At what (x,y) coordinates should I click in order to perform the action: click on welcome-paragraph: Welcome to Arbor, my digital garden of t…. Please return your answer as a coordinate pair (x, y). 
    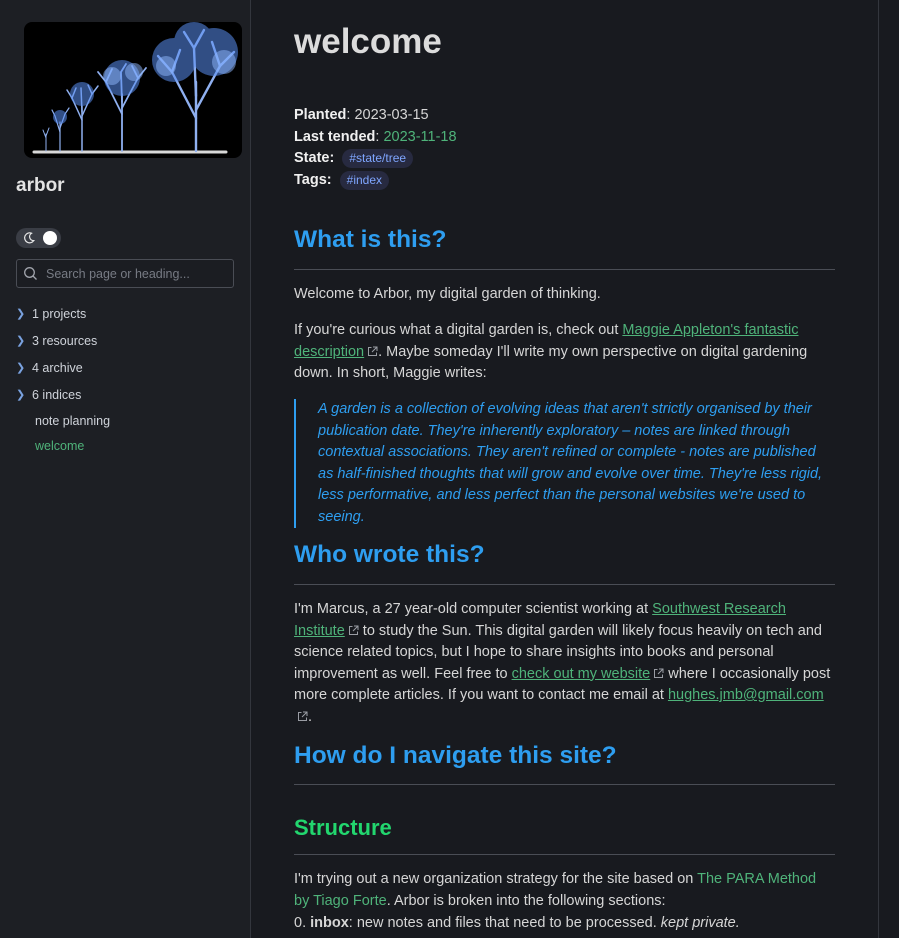
    Looking at the image, I should click on (447, 294).